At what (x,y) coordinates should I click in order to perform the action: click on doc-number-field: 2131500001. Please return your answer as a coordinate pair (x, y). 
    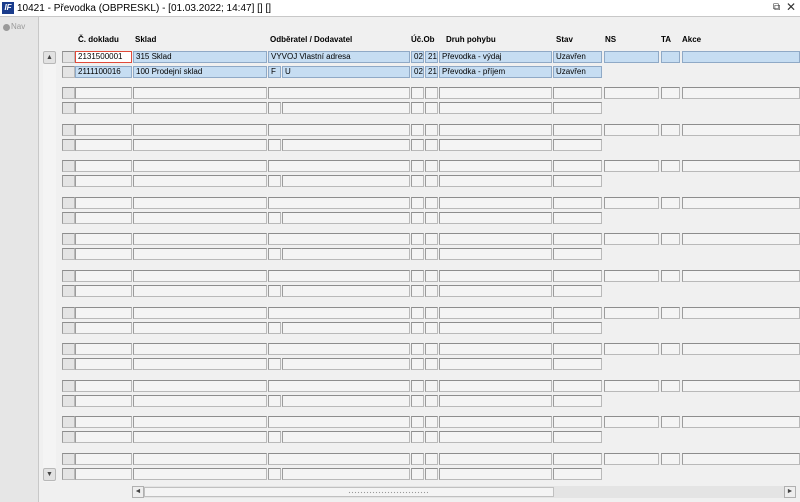
    Looking at the image, I should click on (103, 57).